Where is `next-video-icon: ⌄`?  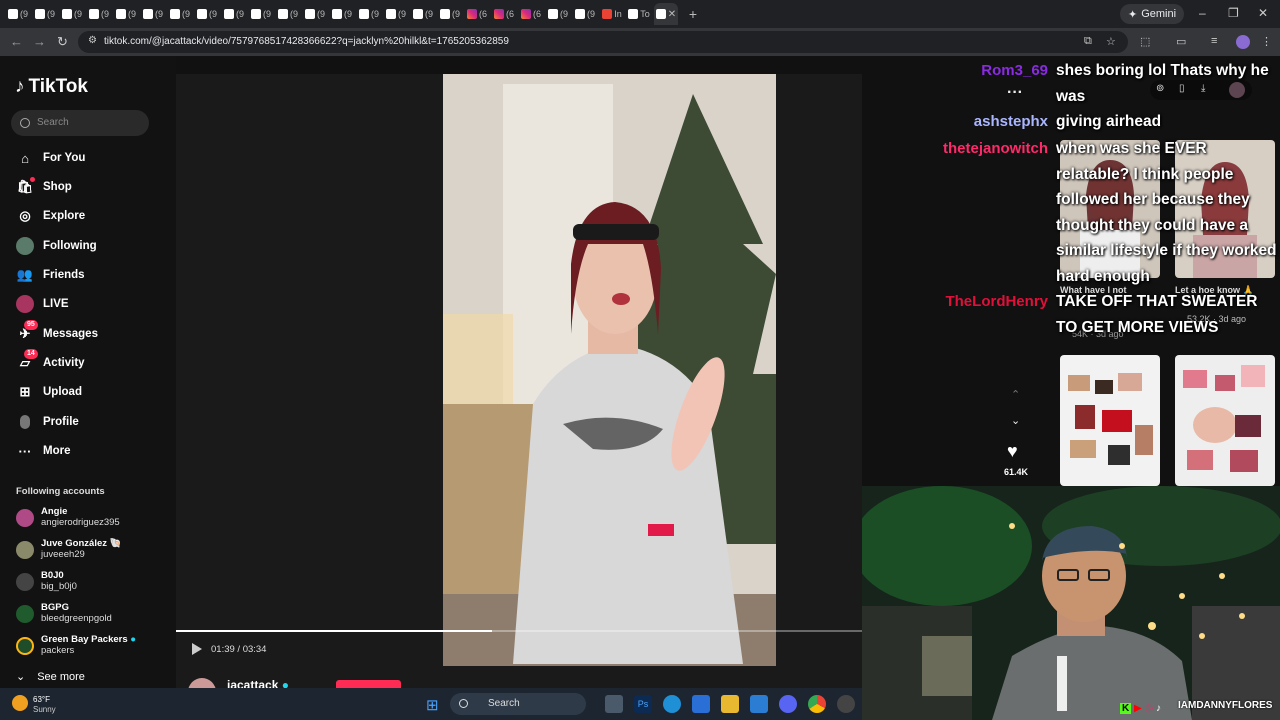
next-video-icon: ⌄ is located at coordinates (1015, 420).